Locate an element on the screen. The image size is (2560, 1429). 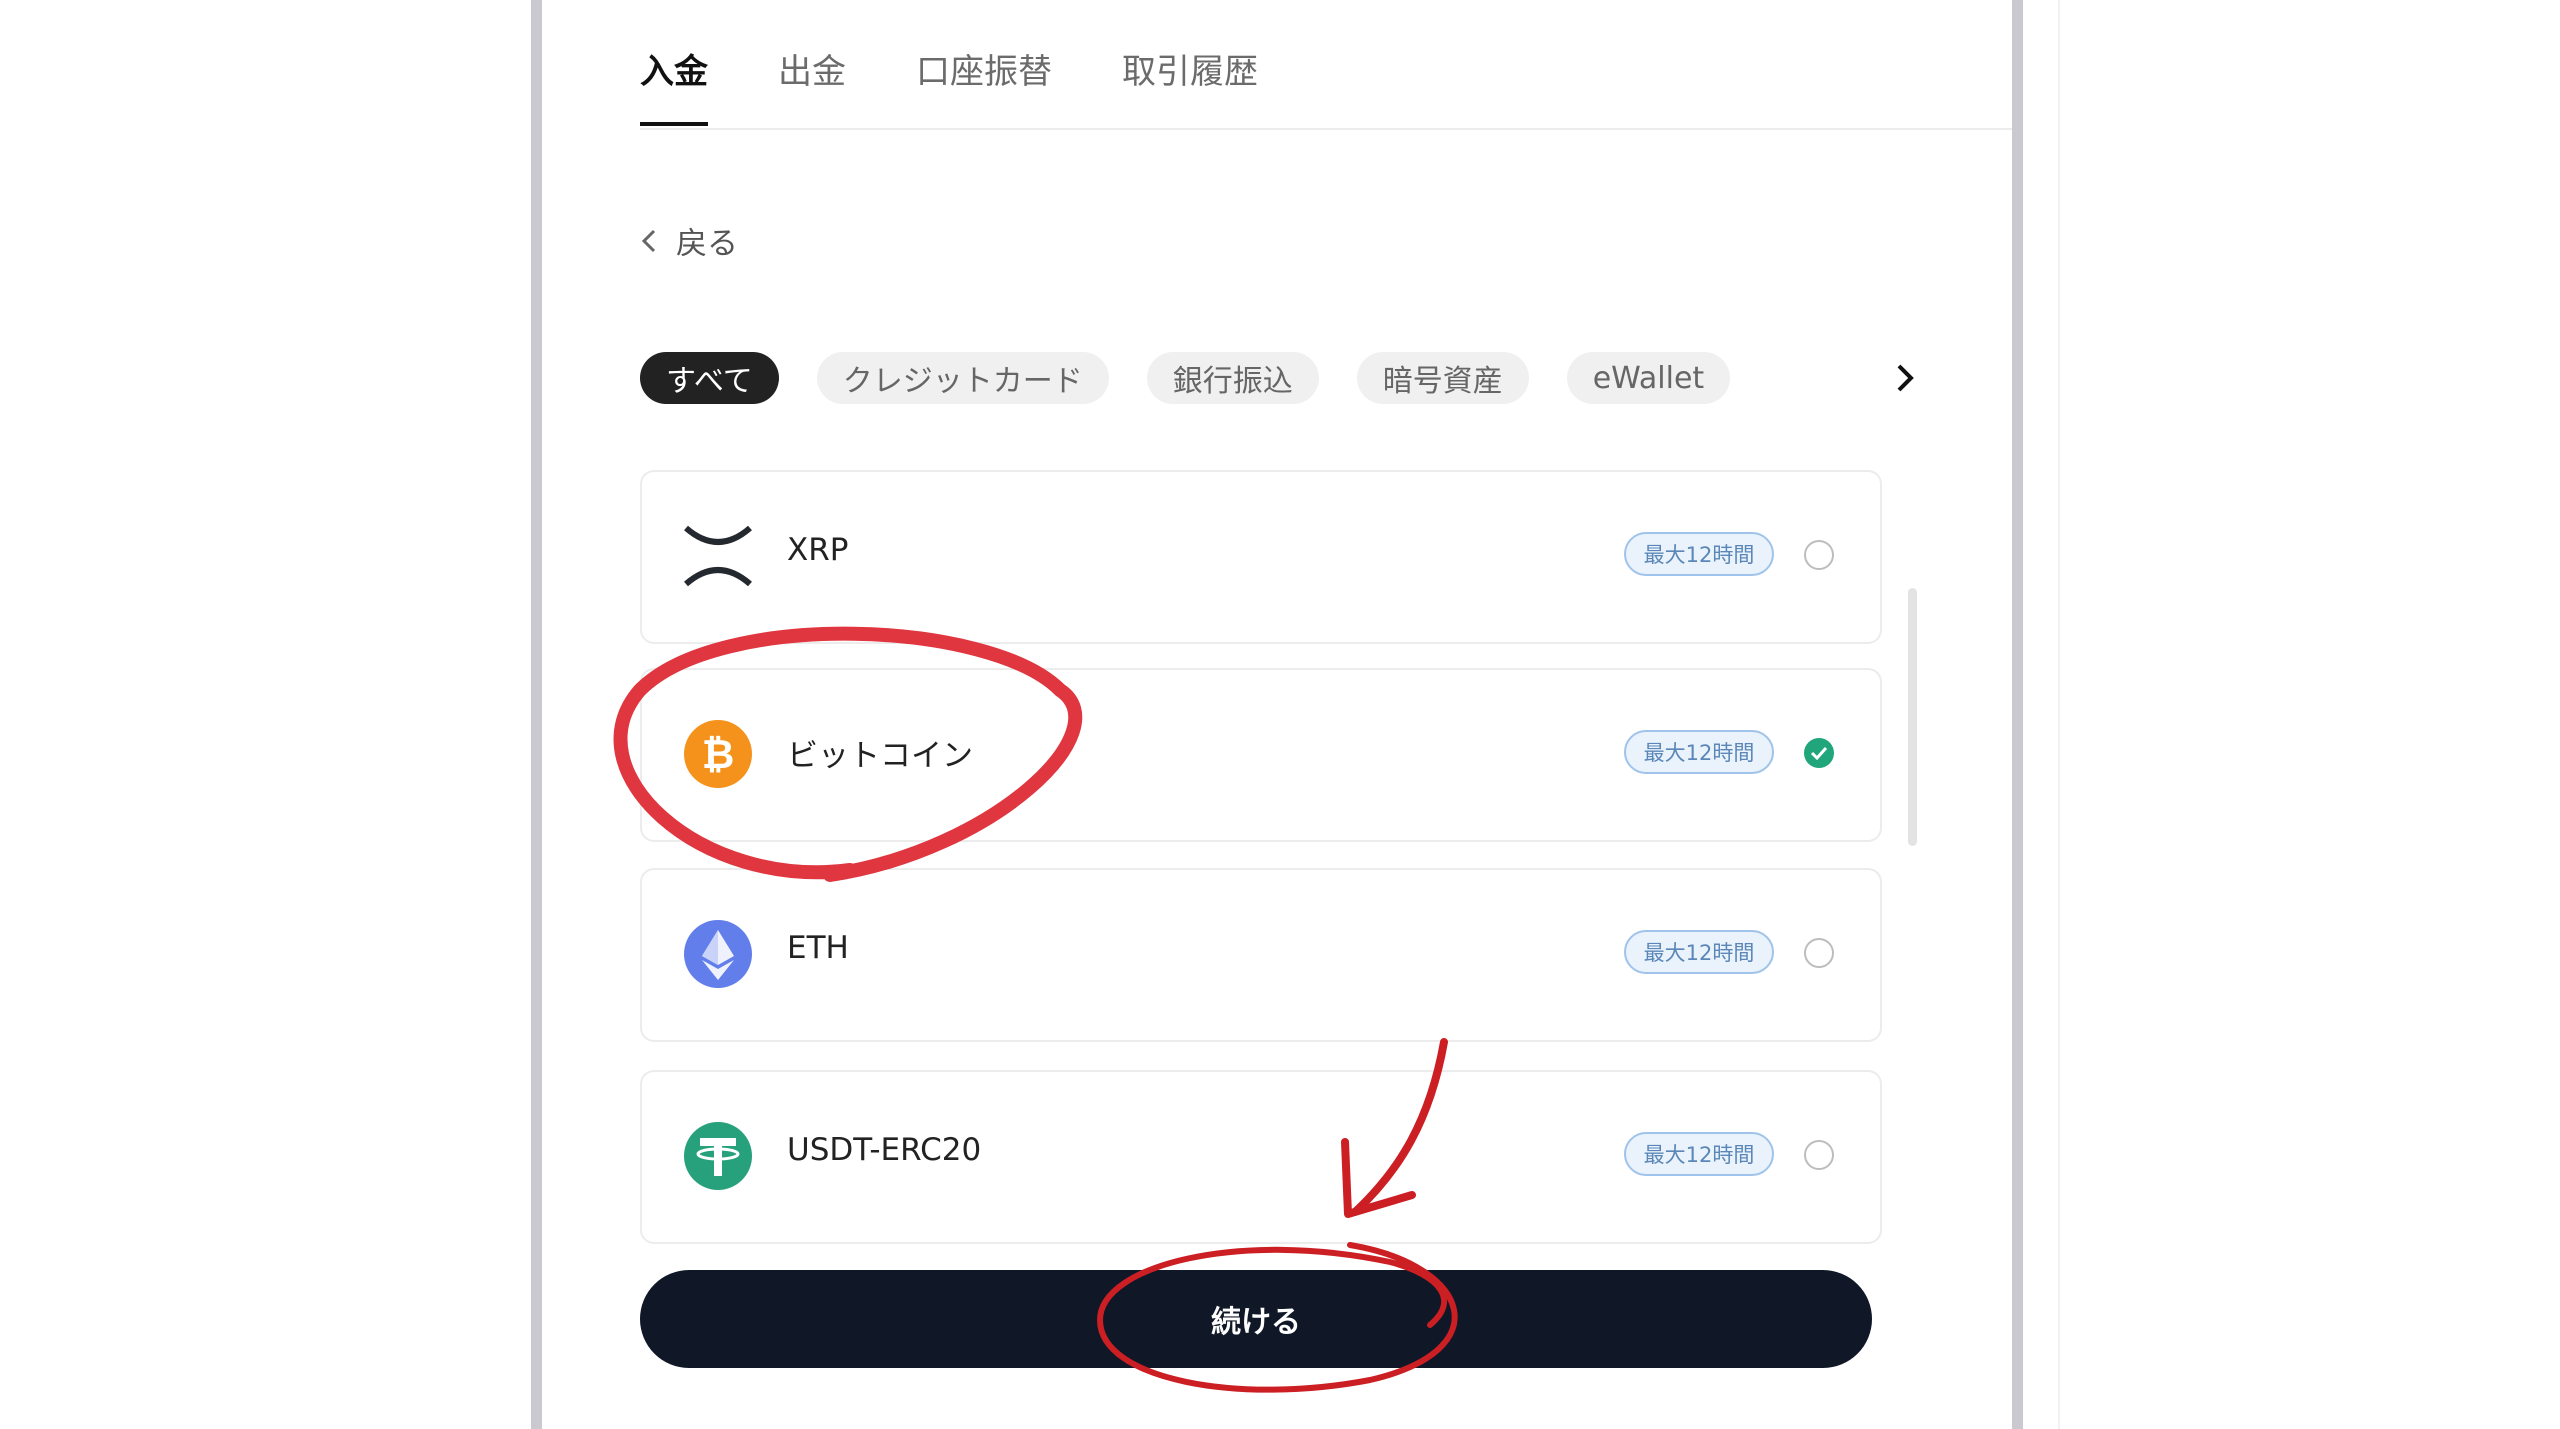
filter-chip-ewallet: eWallet is located at coordinates (1648, 378).